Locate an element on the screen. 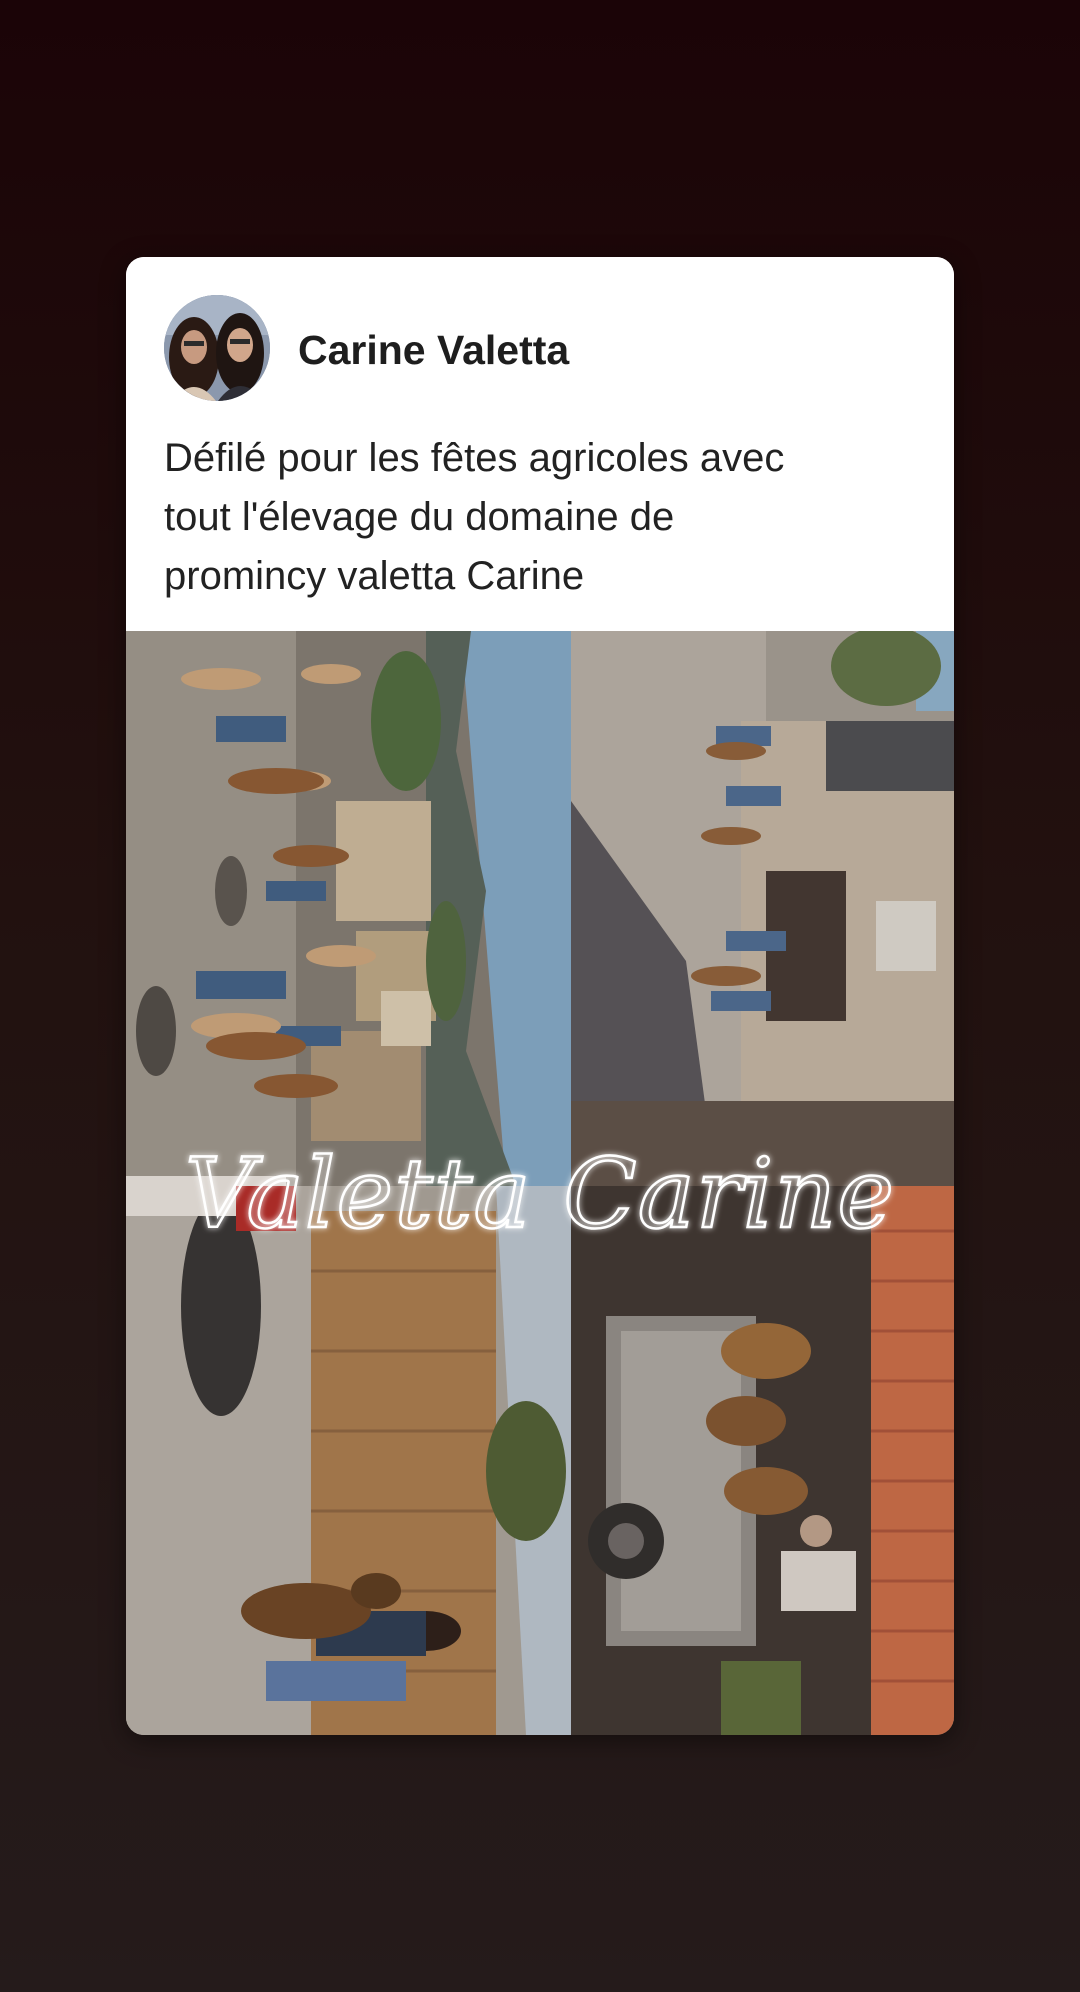 Image resolution: width=1080 pixels, height=1992 pixels. avatar-image is located at coordinates (217, 348).